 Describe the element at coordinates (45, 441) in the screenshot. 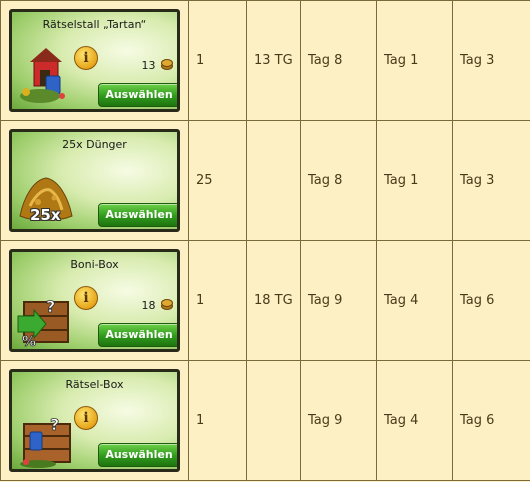

I see `puzzle-box-icon: ?` at that location.